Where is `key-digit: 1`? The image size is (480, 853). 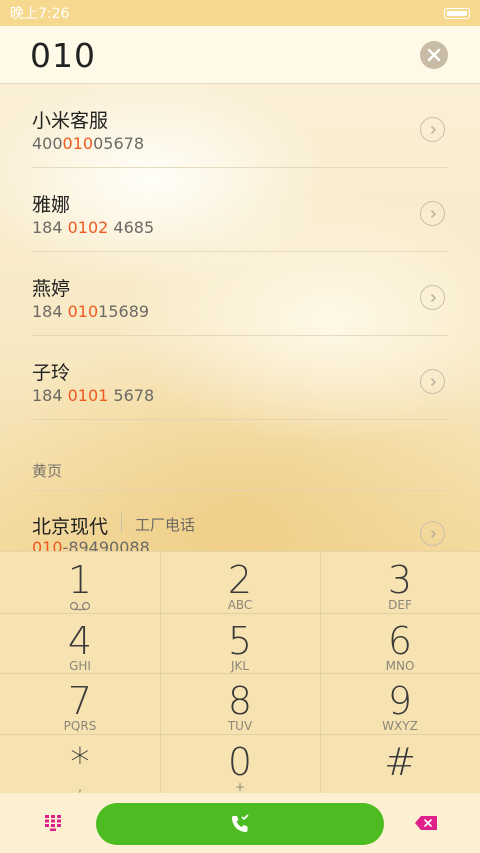
key-digit: 1 is located at coordinates (80, 580).